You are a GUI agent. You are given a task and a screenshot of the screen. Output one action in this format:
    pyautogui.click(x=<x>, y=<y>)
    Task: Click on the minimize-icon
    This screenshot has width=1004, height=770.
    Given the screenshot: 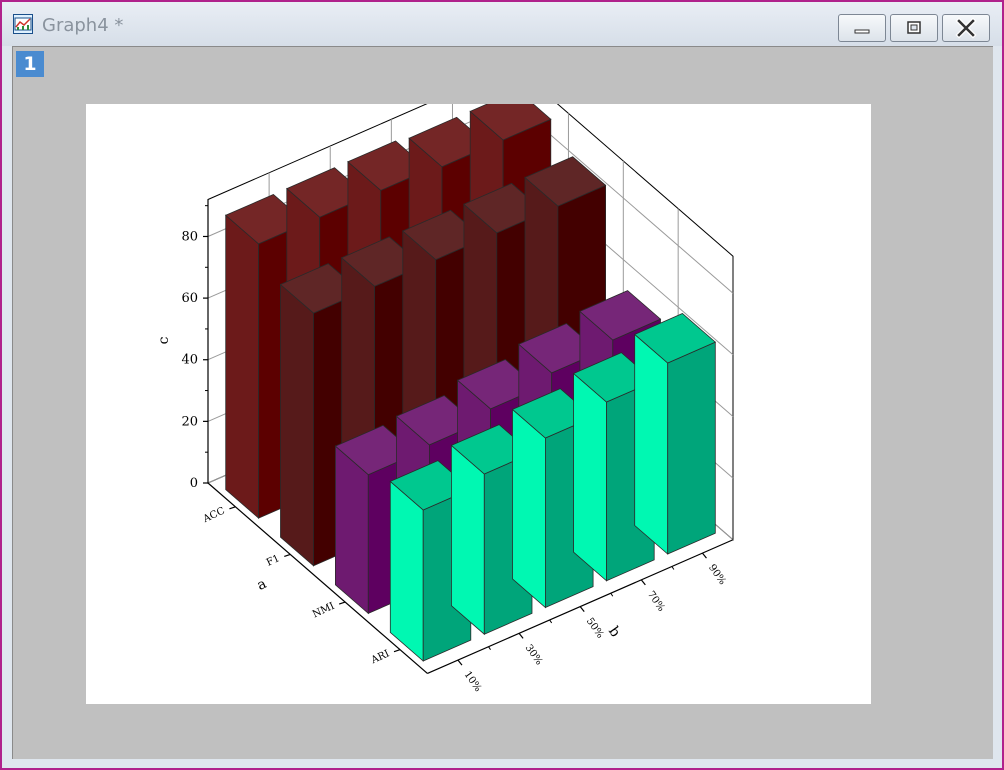 What is the action you would take?
    pyautogui.click(x=862, y=31)
    